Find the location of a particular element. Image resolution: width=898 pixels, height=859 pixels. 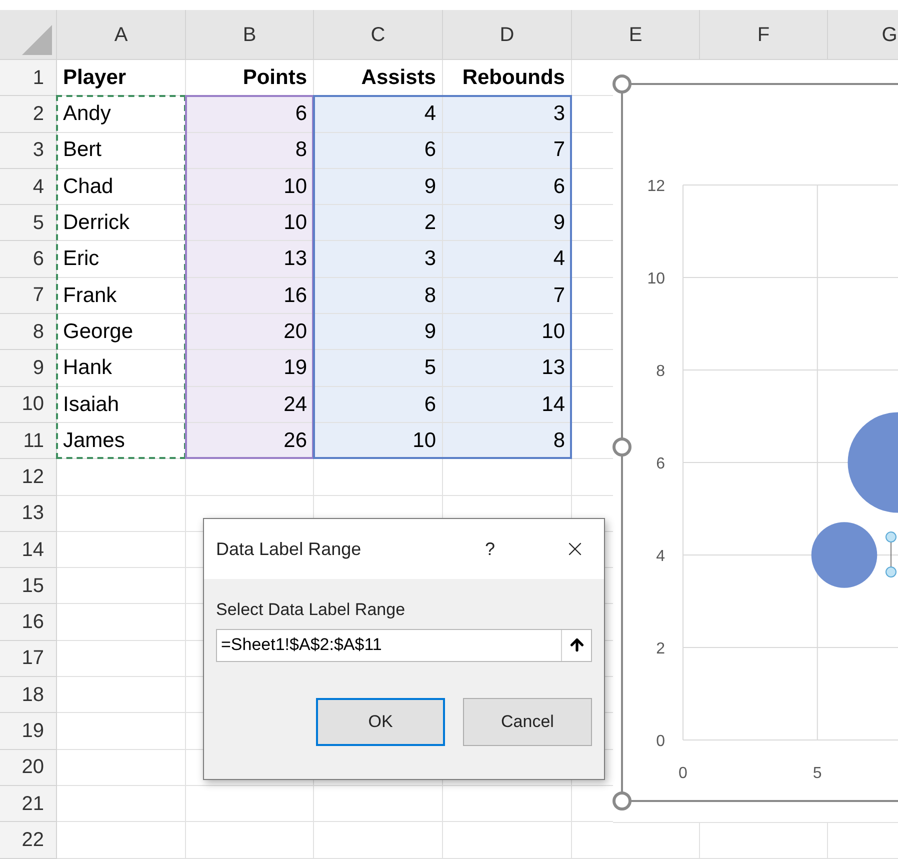

range-input-field: =Sheet1!$A$2:$A$11 is located at coordinates (404, 645).